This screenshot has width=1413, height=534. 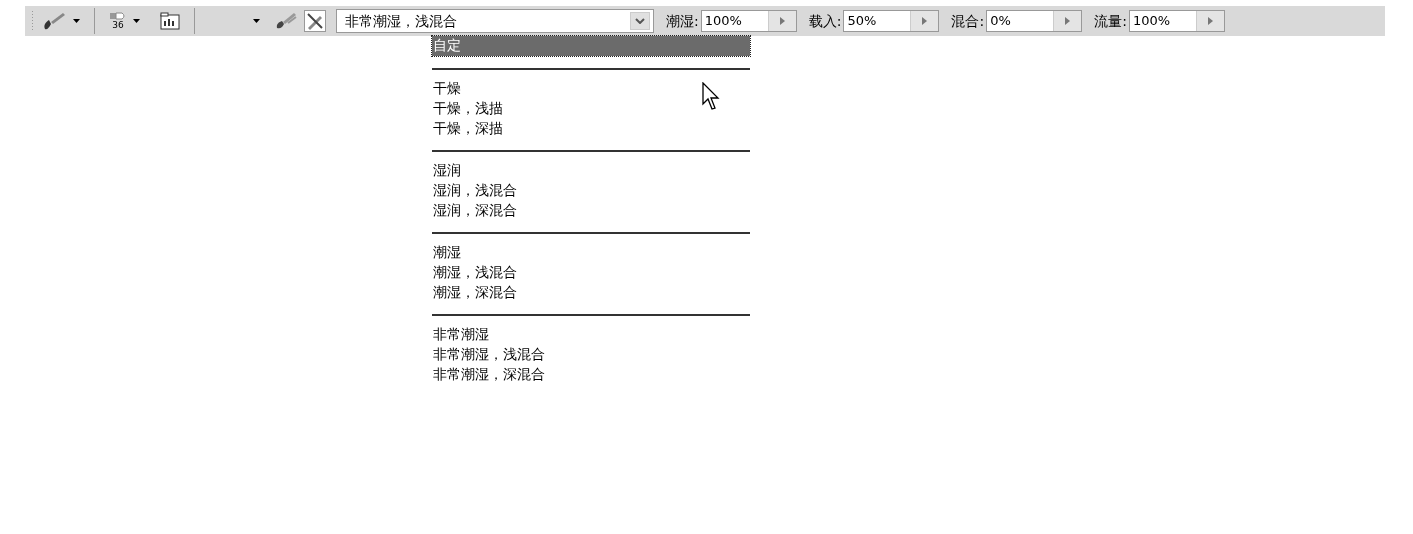 I want to click on input-field: 50%, so click(x=891, y=21).